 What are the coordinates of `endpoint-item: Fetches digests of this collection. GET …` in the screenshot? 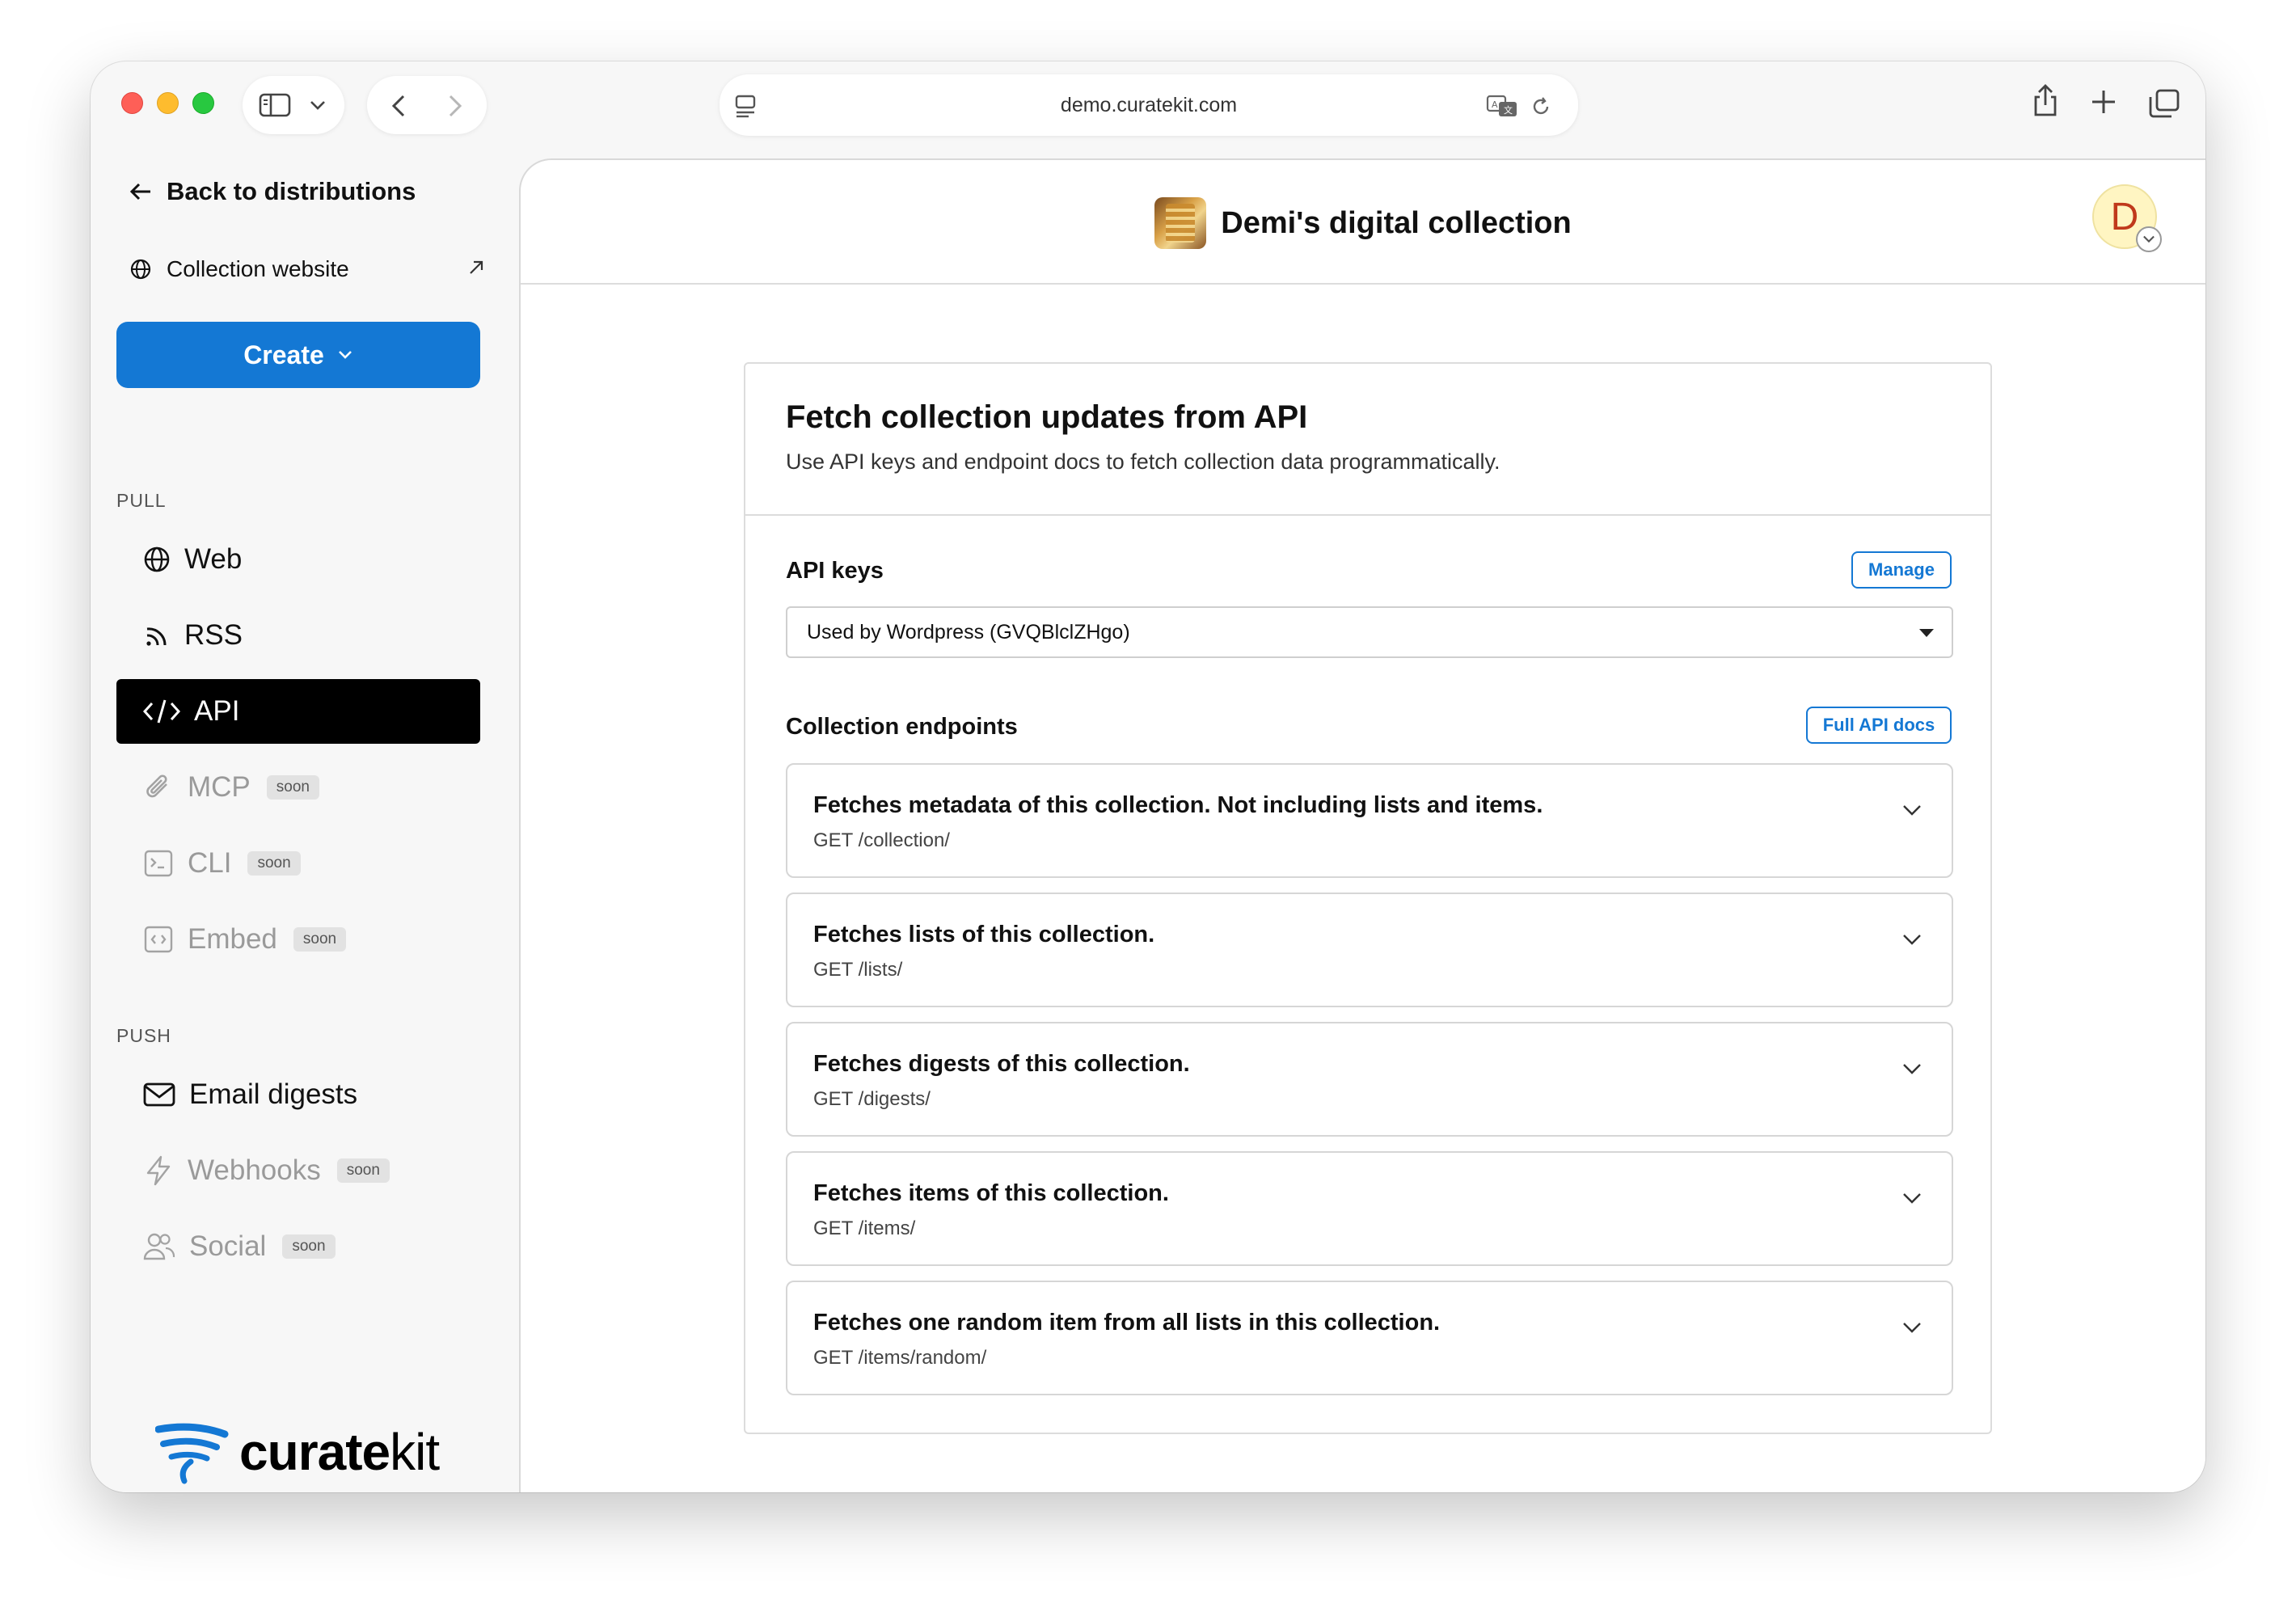 It's located at (1369, 1079).